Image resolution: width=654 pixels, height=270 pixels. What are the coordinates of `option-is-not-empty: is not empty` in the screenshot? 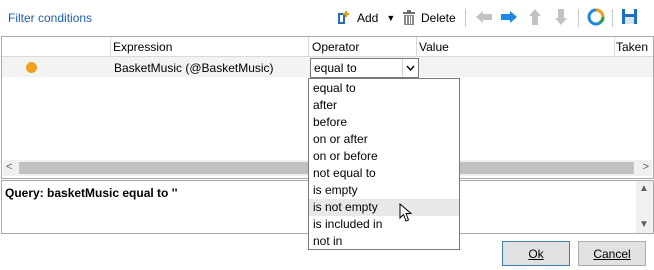 It's located at (384, 207).